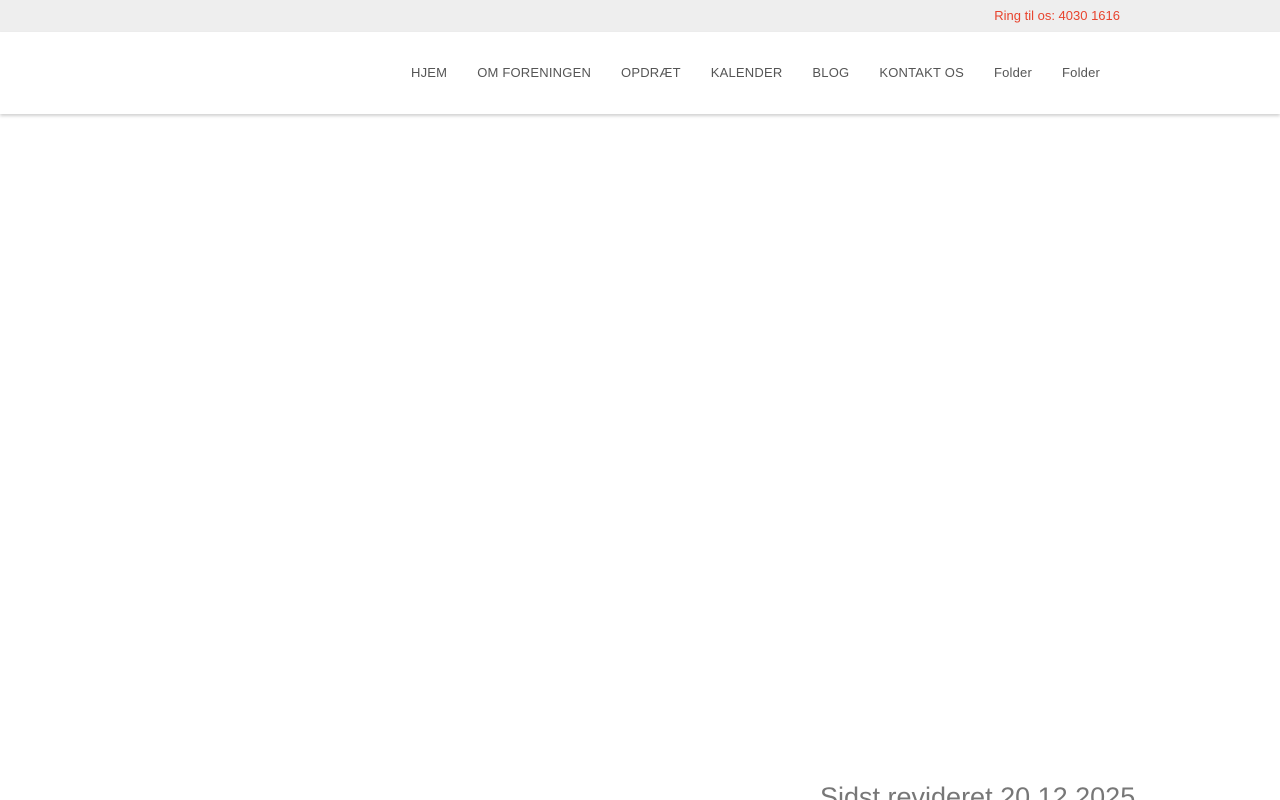 This screenshot has height=800, width=1280. Describe the element at coordinates (1057, 15) in the screenshot. I see `phone-link: Ring til os: 4030 1616` at that location.